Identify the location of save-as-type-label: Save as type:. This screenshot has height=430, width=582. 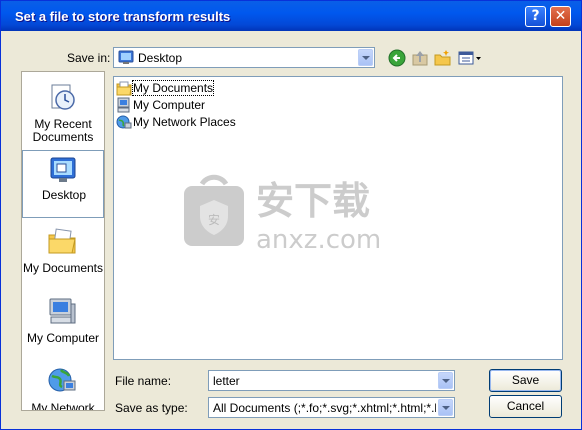
(151, 408).